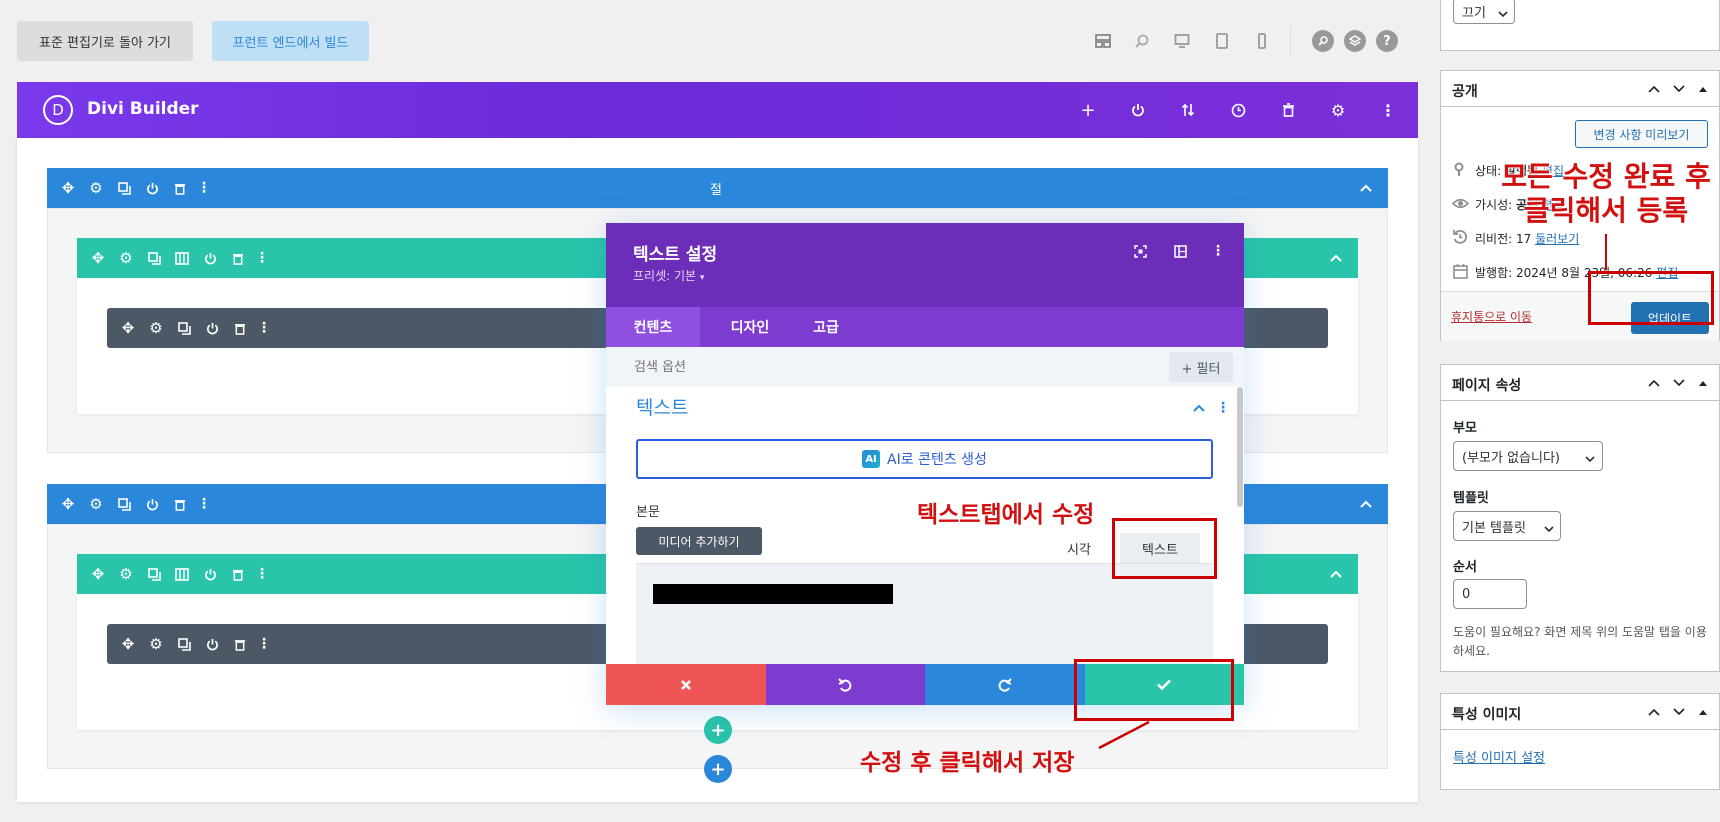  Describe the element at coordinates (845, 684) in the screenshot. I see `undo-button` at that location.